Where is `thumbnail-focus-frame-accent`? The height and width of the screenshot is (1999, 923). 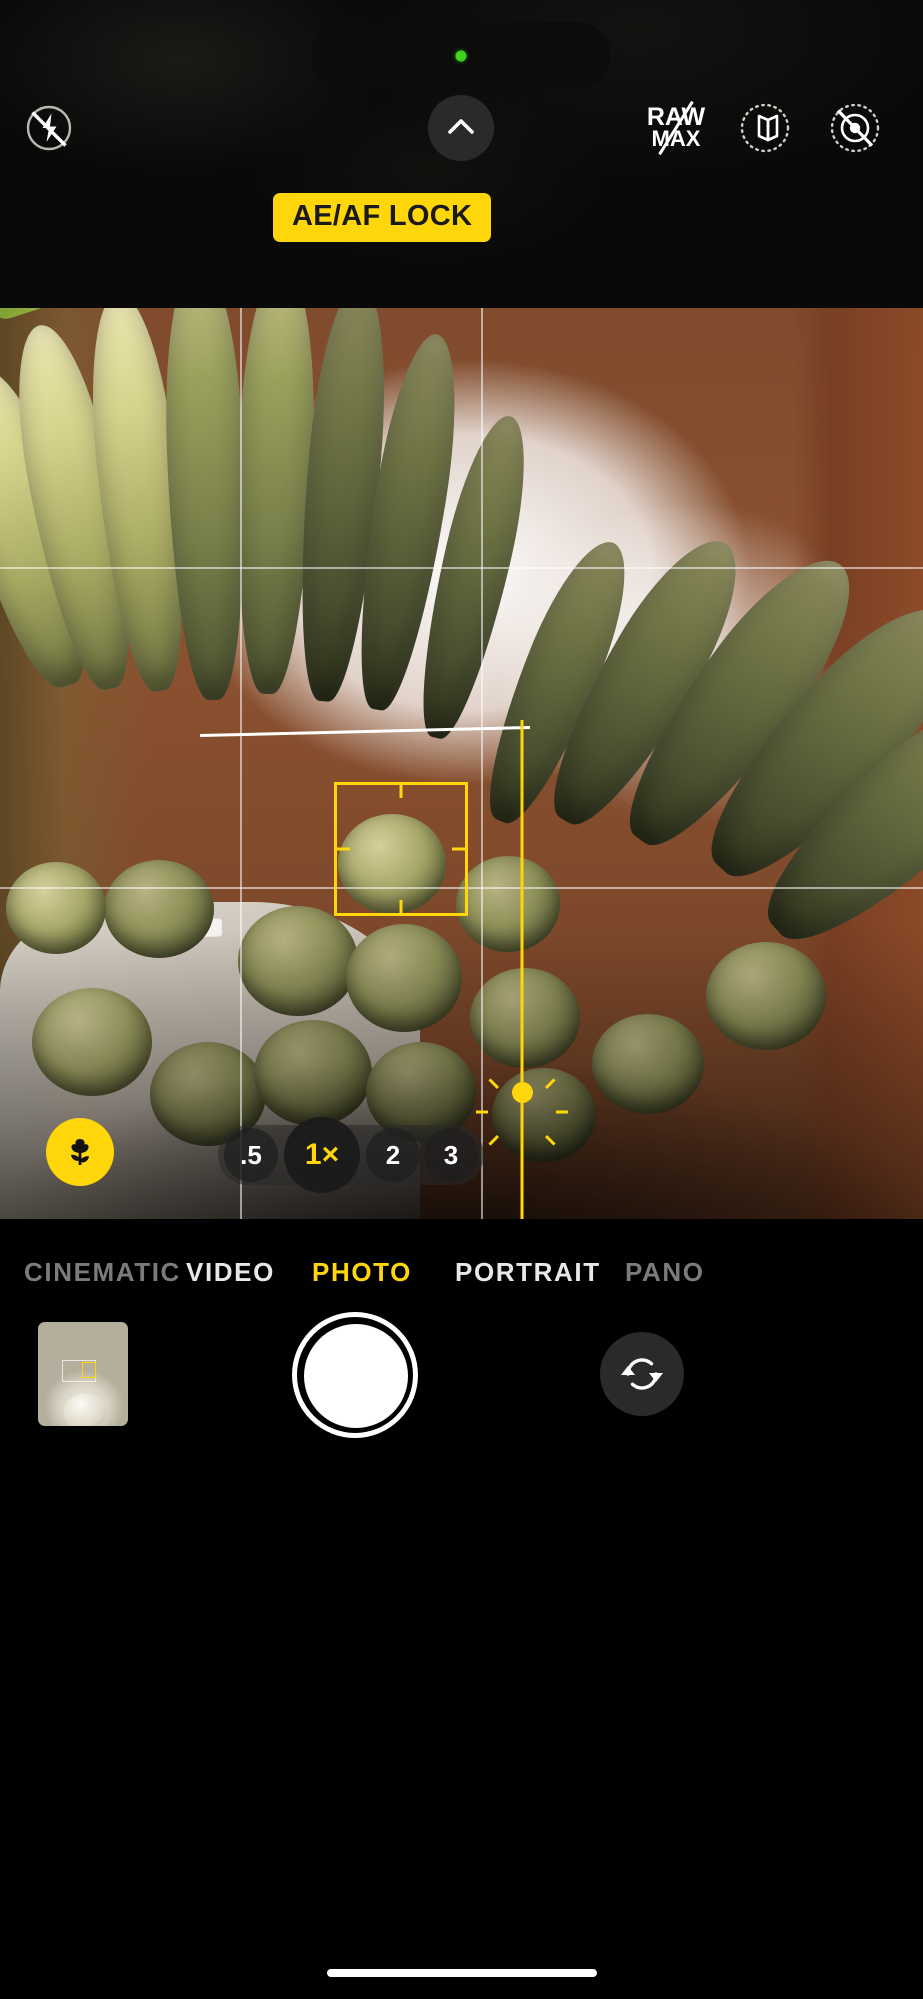 thumbnail-focus-frame-accent is located at coordinates (89, 1370).